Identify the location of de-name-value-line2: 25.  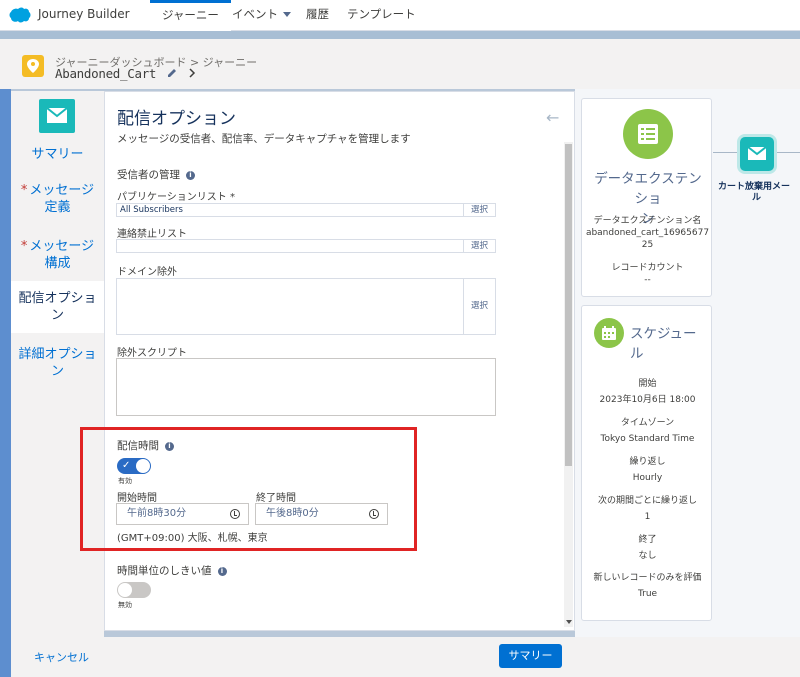
(647, 245).